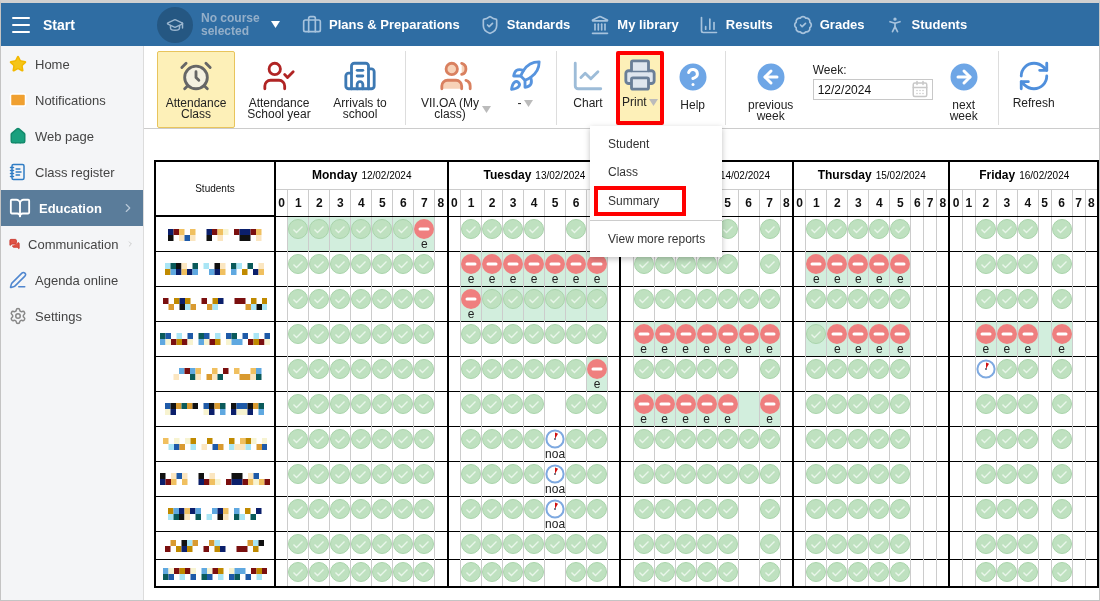 The width and height of the screenshot is (1100, 601). What do you see at coordinates (656, 144) in the screenshot?
I see `menu-item: Student` at bounding box center [656, 144].